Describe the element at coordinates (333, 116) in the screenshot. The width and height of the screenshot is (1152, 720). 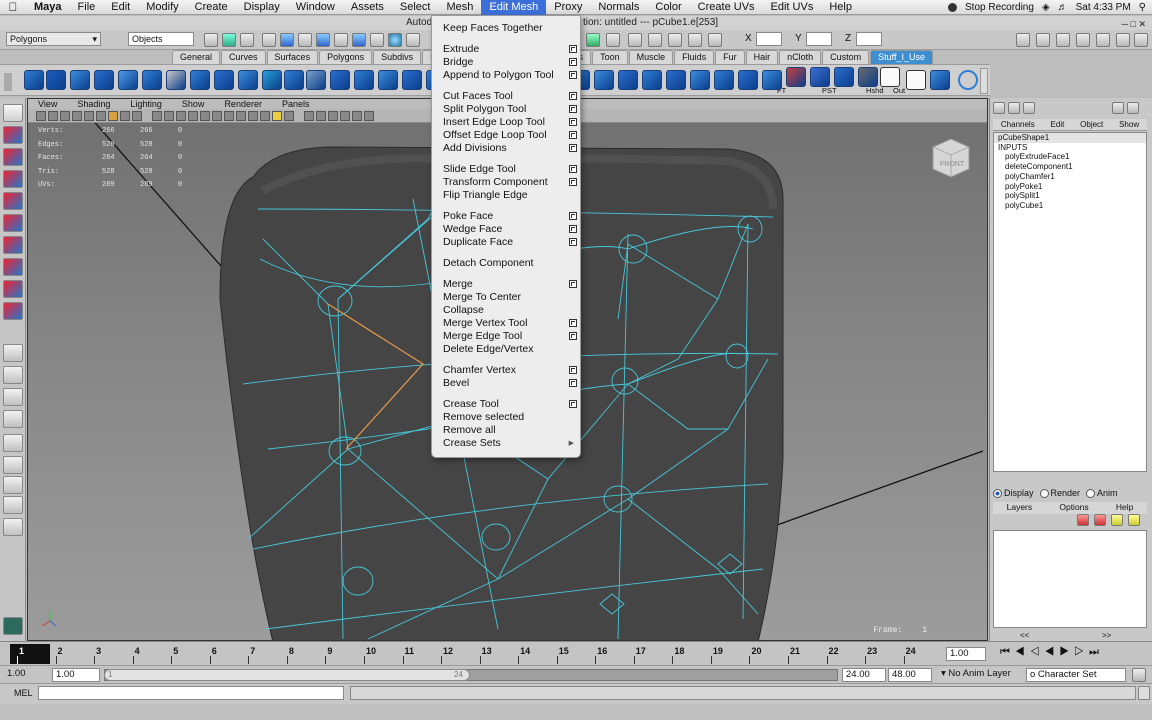
I see `viewport-tool-24-icon` at that location.